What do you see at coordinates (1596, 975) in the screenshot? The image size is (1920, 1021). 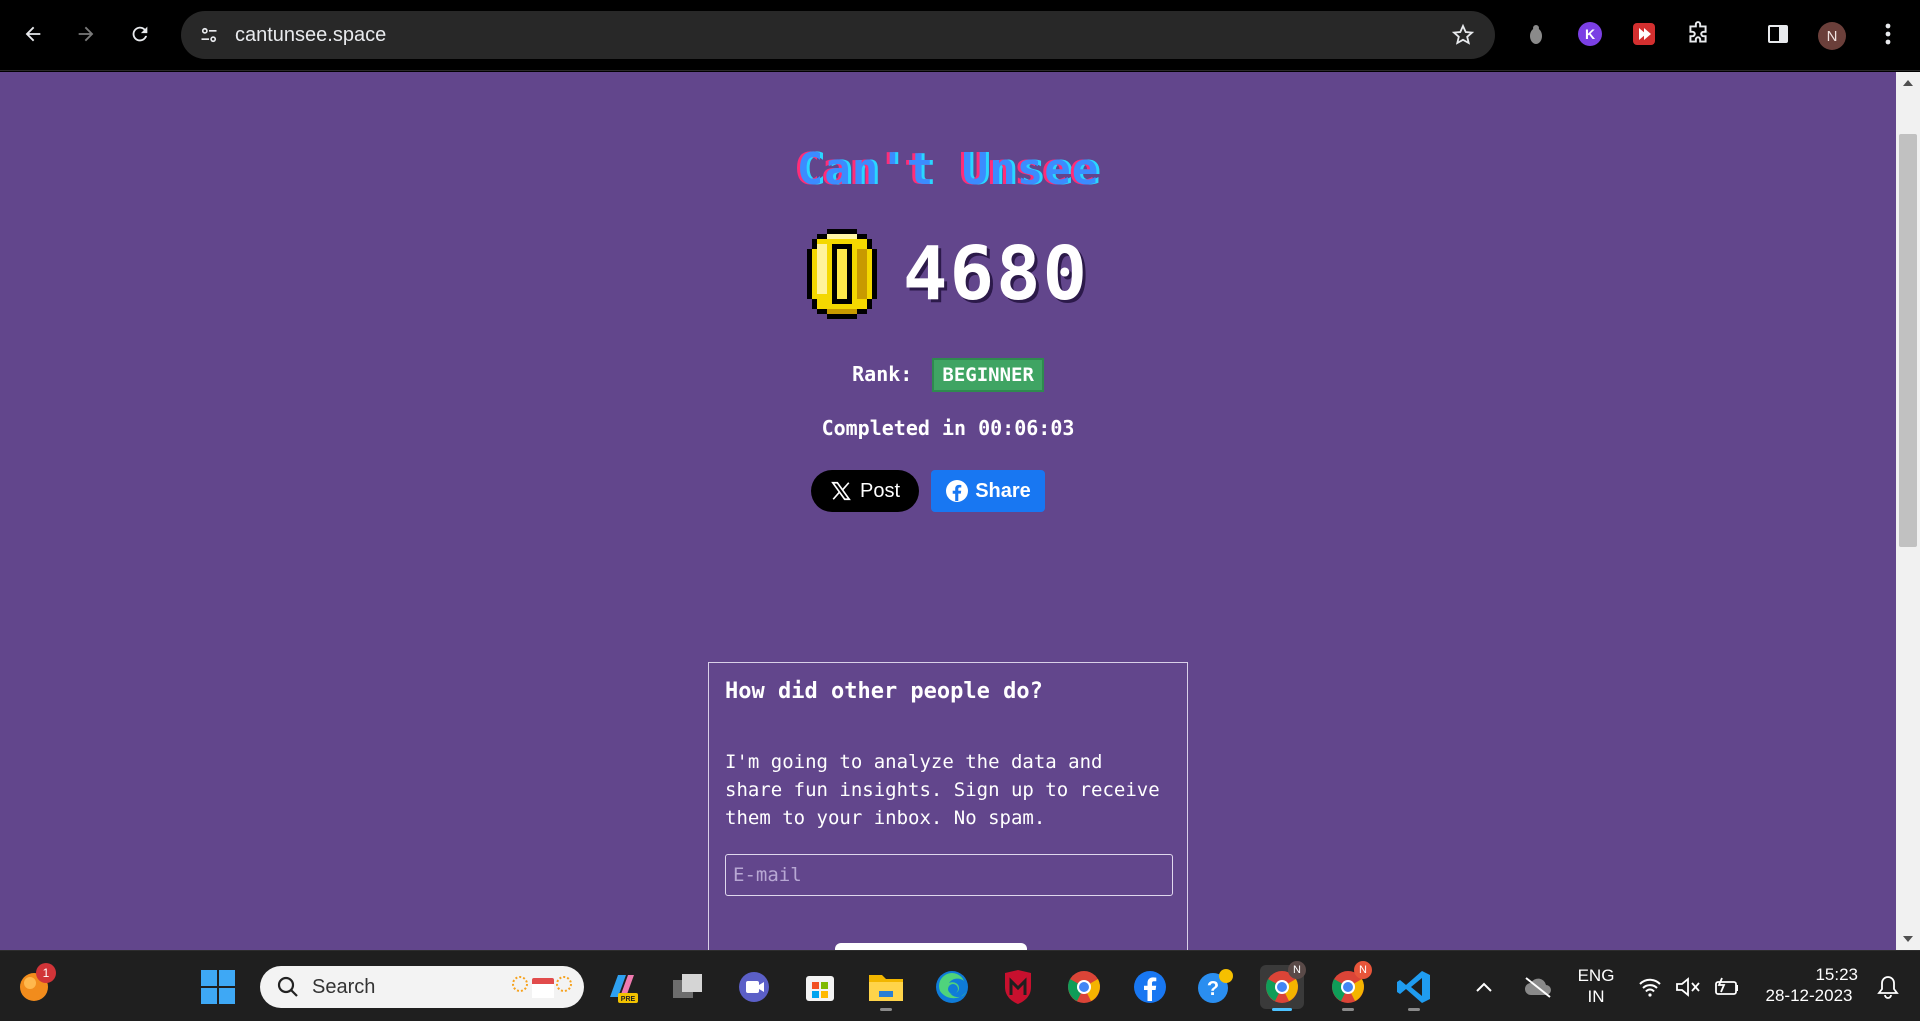 I see `language-code: ENG` at bounding box center [1596, 975].